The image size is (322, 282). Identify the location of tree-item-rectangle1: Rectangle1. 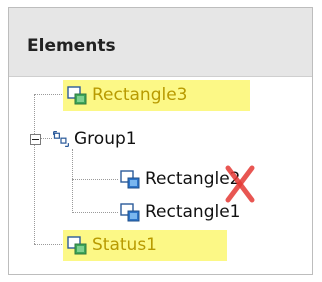
(180, 212).